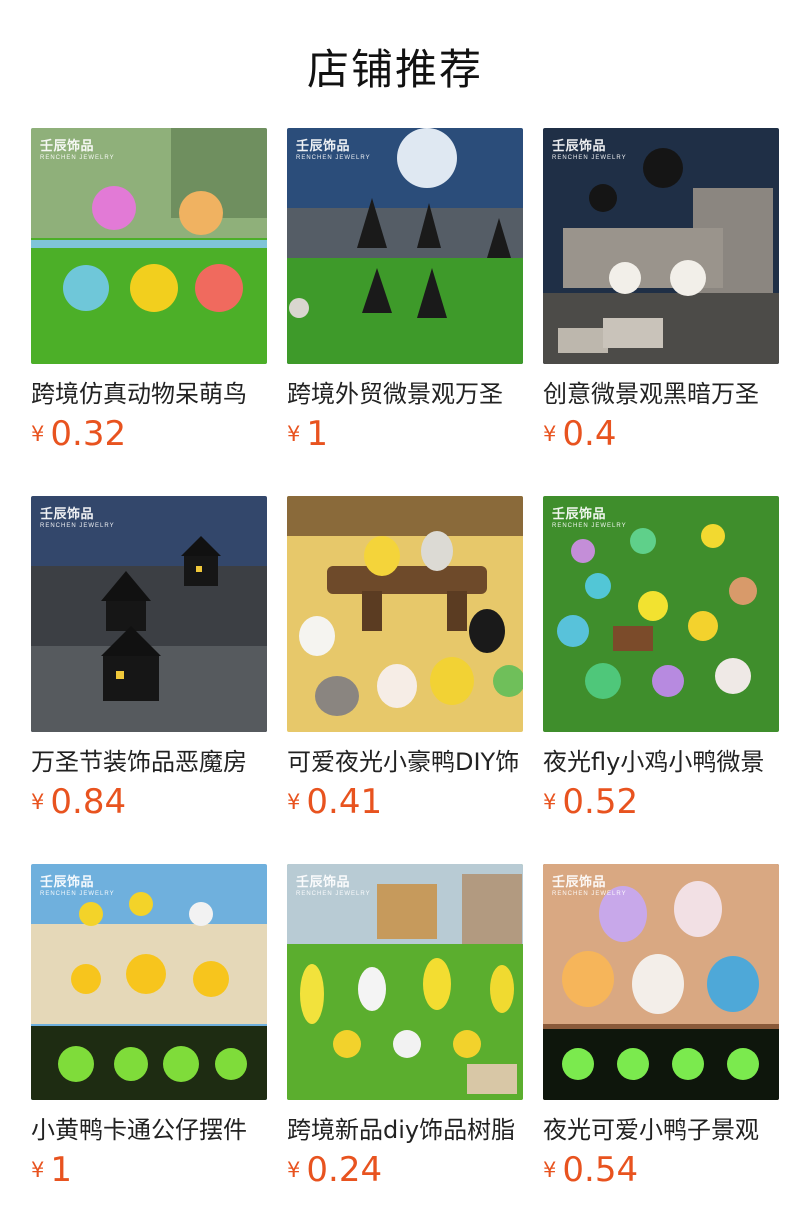 Image resolution: width=790 pixels, height=1232 pixels. Describe the element at coordinates (394, 69) in the screenshot. I see `page-title: 店铺推荐` at that location.